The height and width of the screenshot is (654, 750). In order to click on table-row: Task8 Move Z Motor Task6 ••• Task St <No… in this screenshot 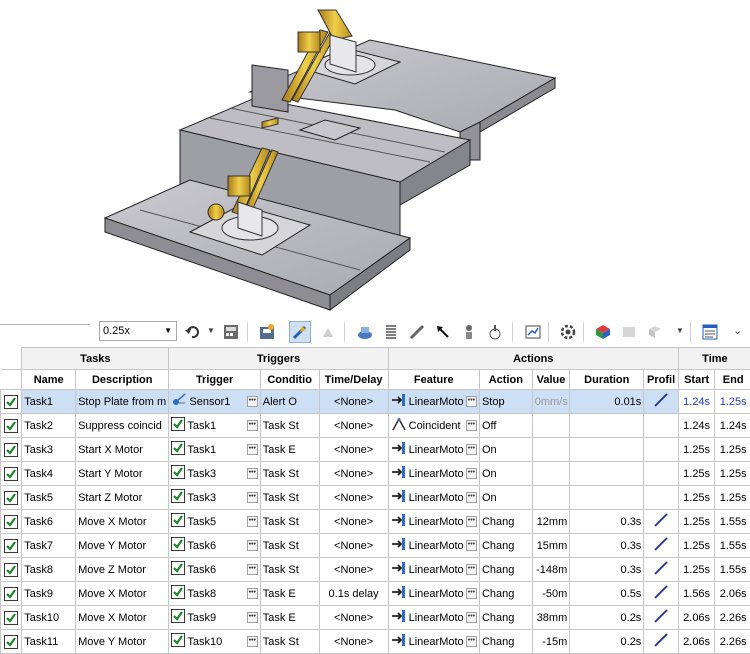, I will do `click(375, 570)`.